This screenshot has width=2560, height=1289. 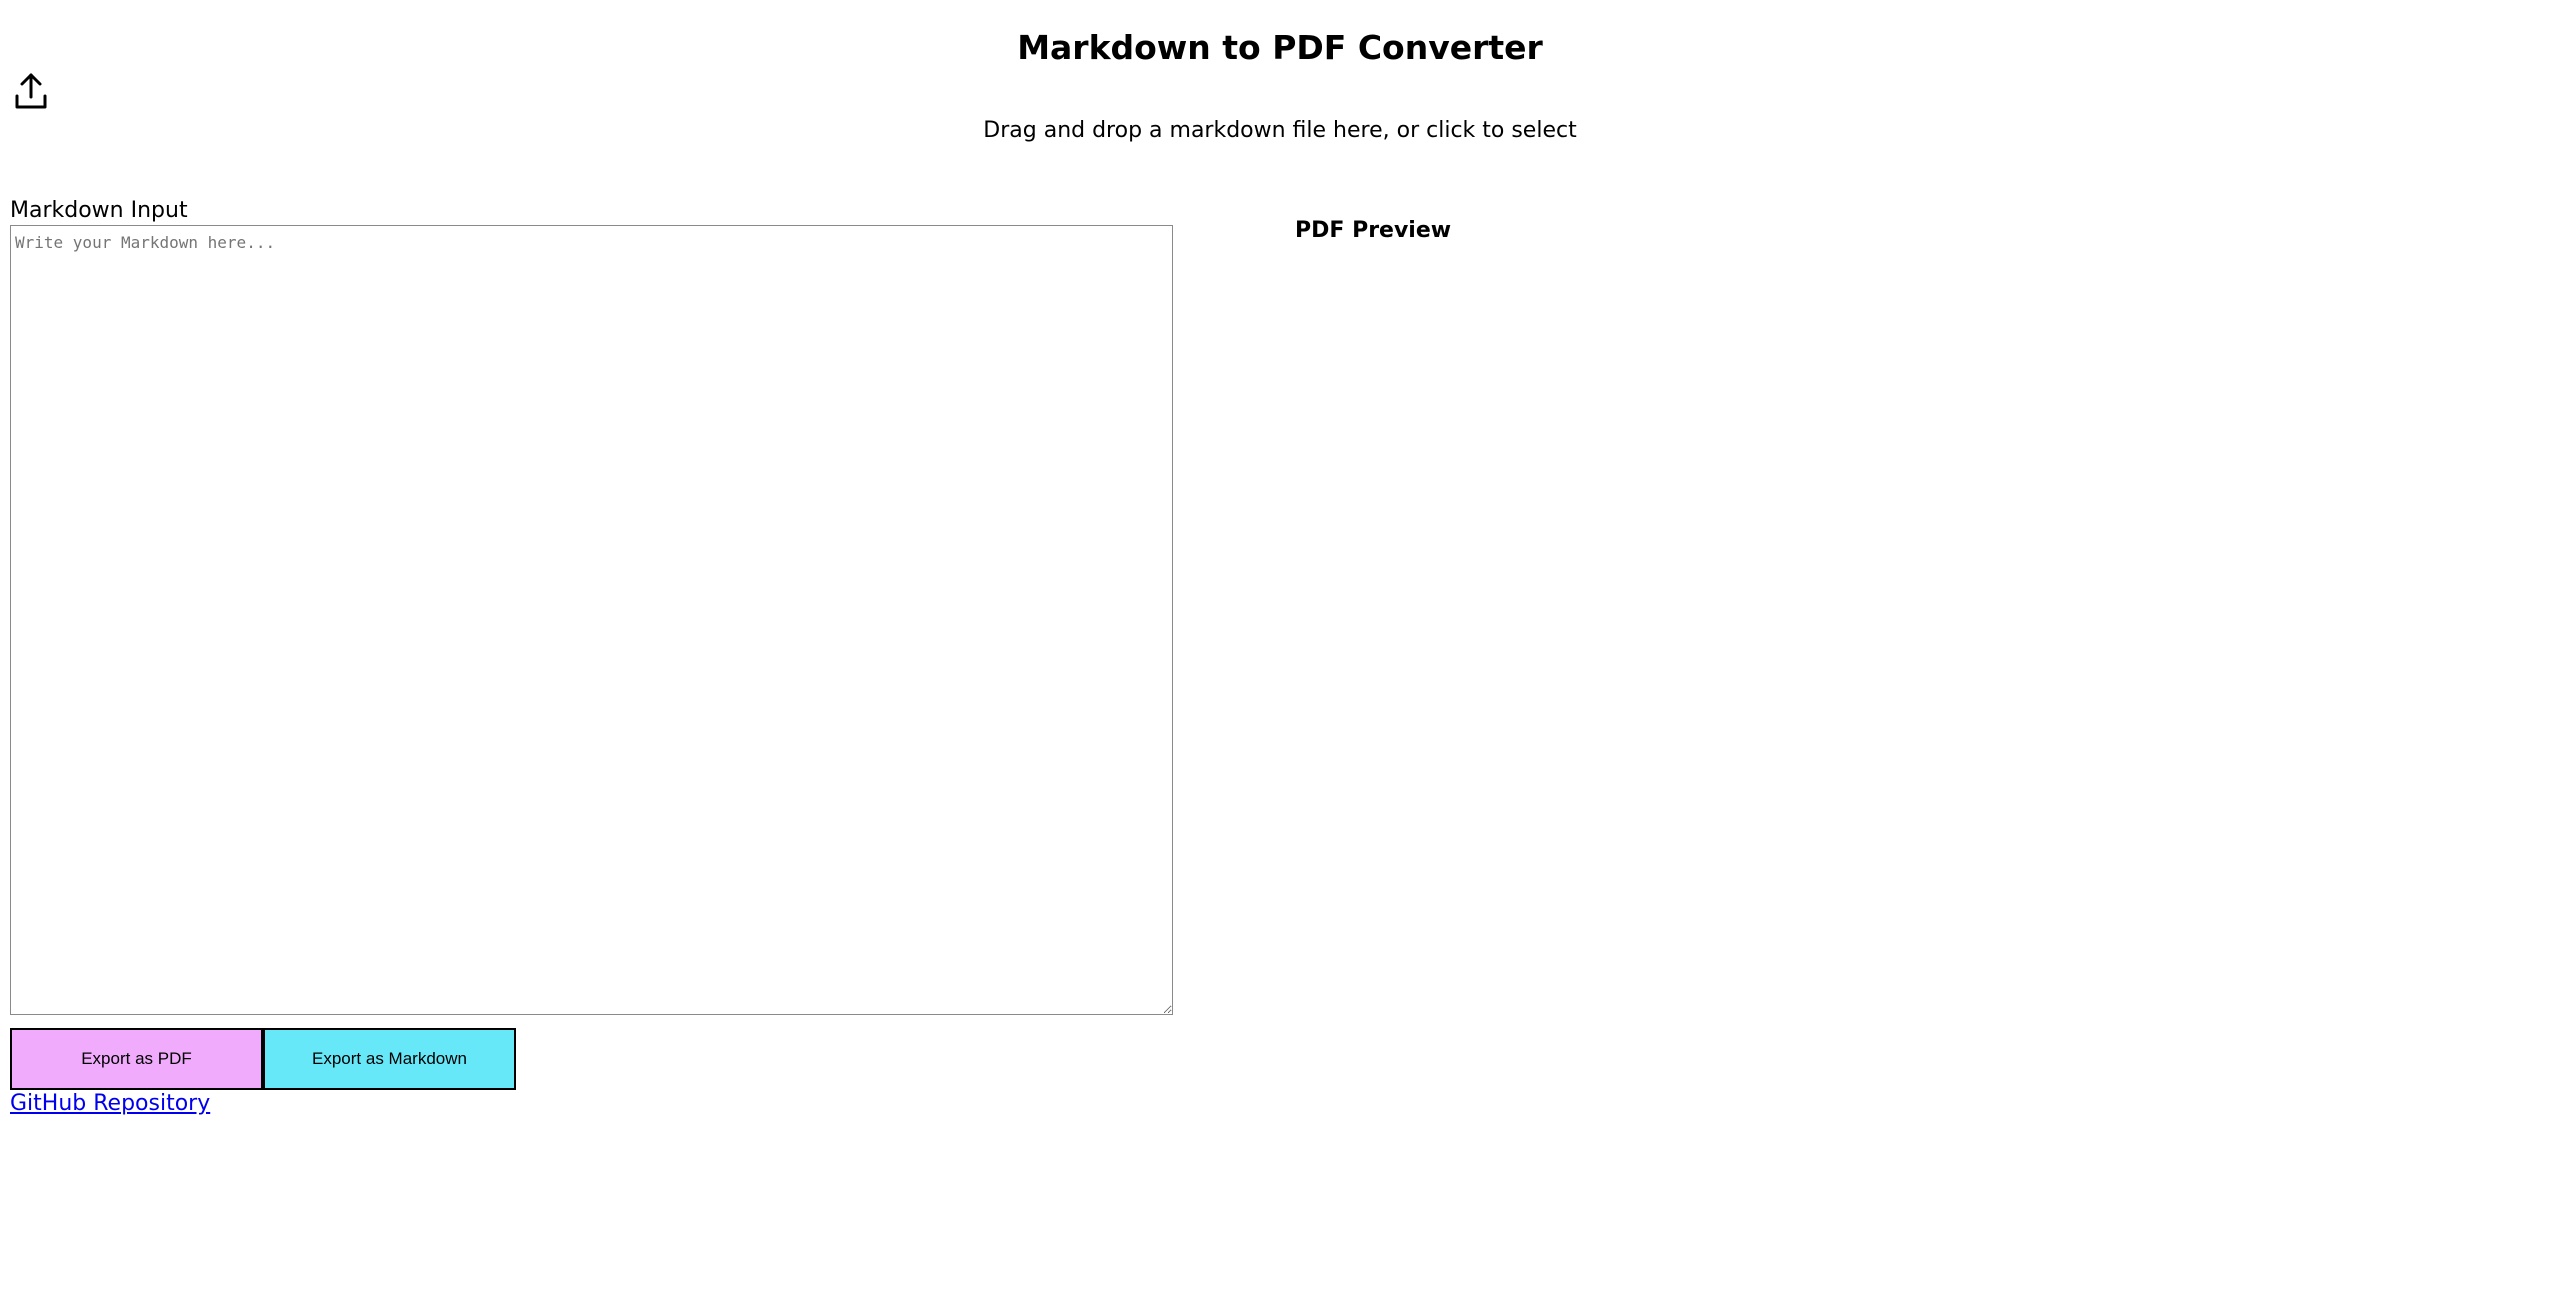 What do you see at coordinates (1373, 230) in the screenshot?
I see `pdf-preview-title: PDF Preview` at bounding box center [1373, 230].